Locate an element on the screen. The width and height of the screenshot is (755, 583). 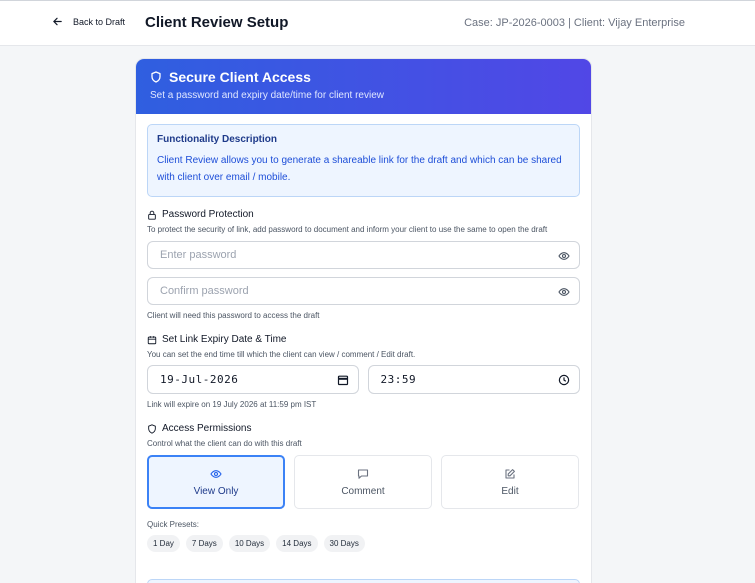
expiry-time-value: 23:59 is located at coordinates (398, 379).